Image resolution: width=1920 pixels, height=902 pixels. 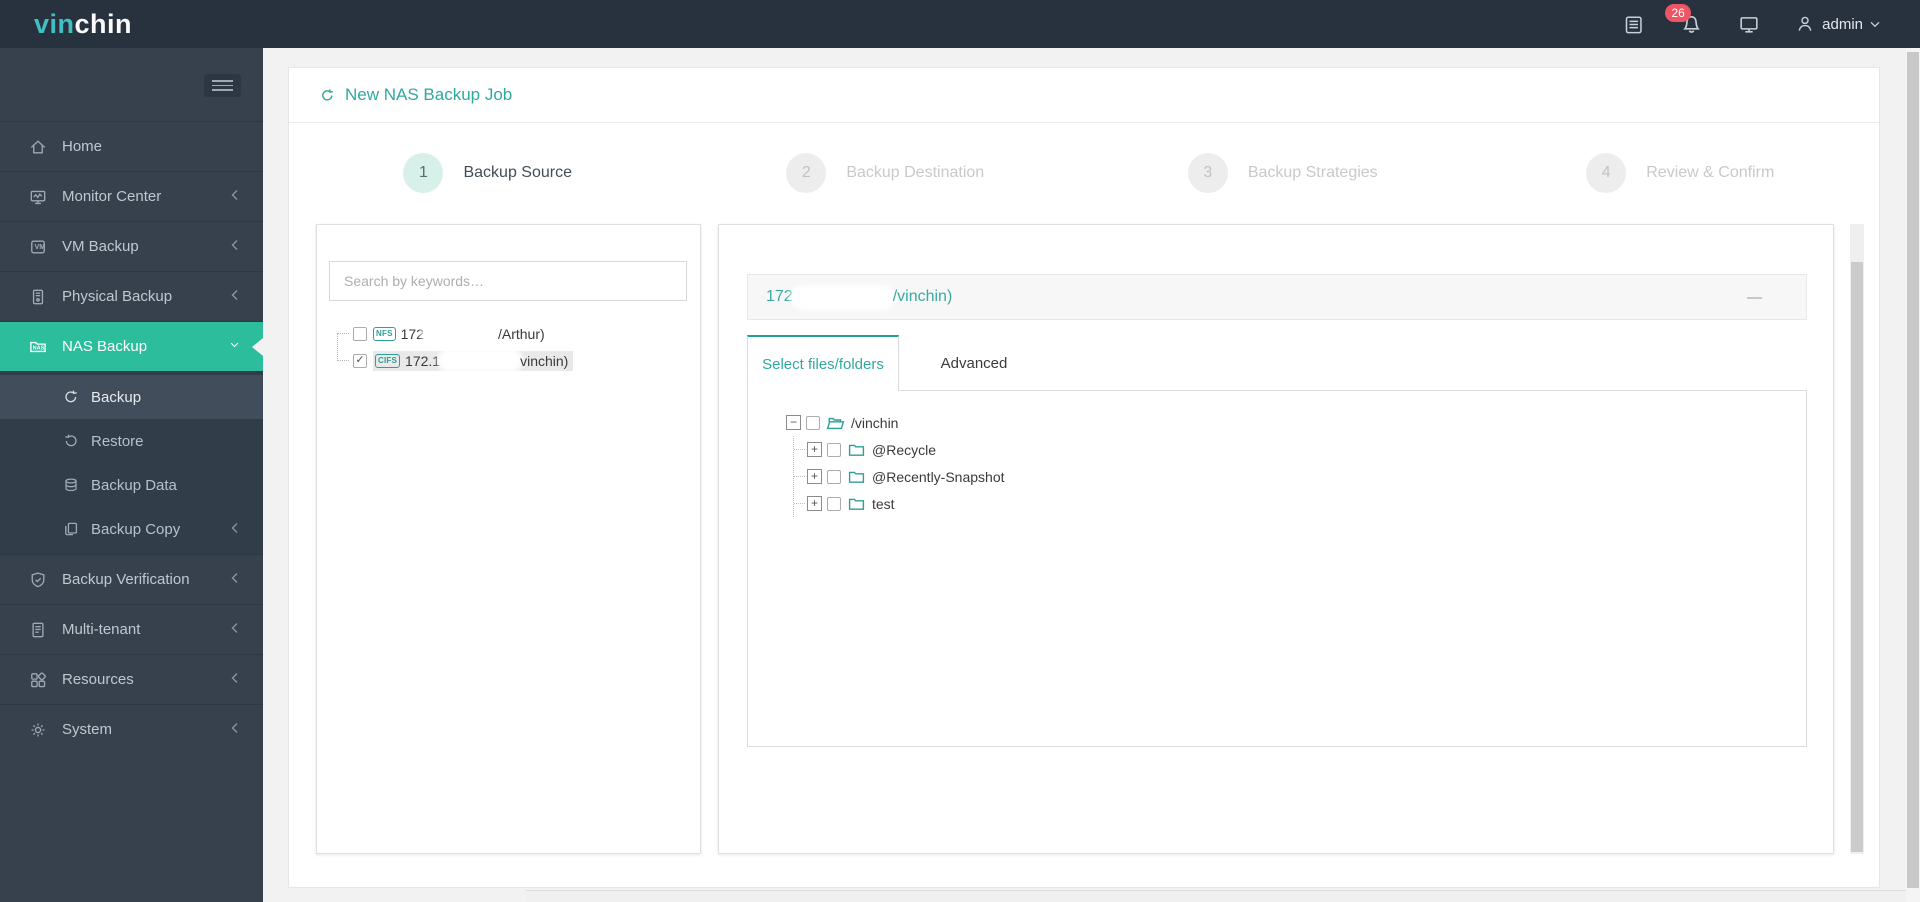 What do you see at coordinates (116, 397) in the screenshot?
I see `submenu-item-label: Backup` at bounding box center [116, 397].